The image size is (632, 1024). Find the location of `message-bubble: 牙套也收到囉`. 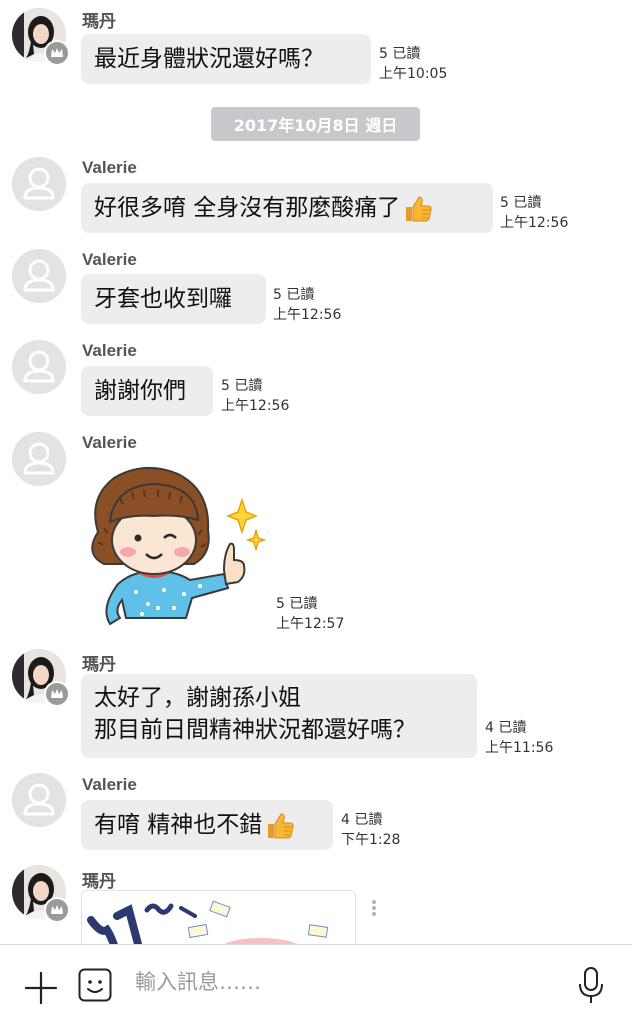

message-bubble: 牙套也收到囉 is located at coordinates (173, 299).